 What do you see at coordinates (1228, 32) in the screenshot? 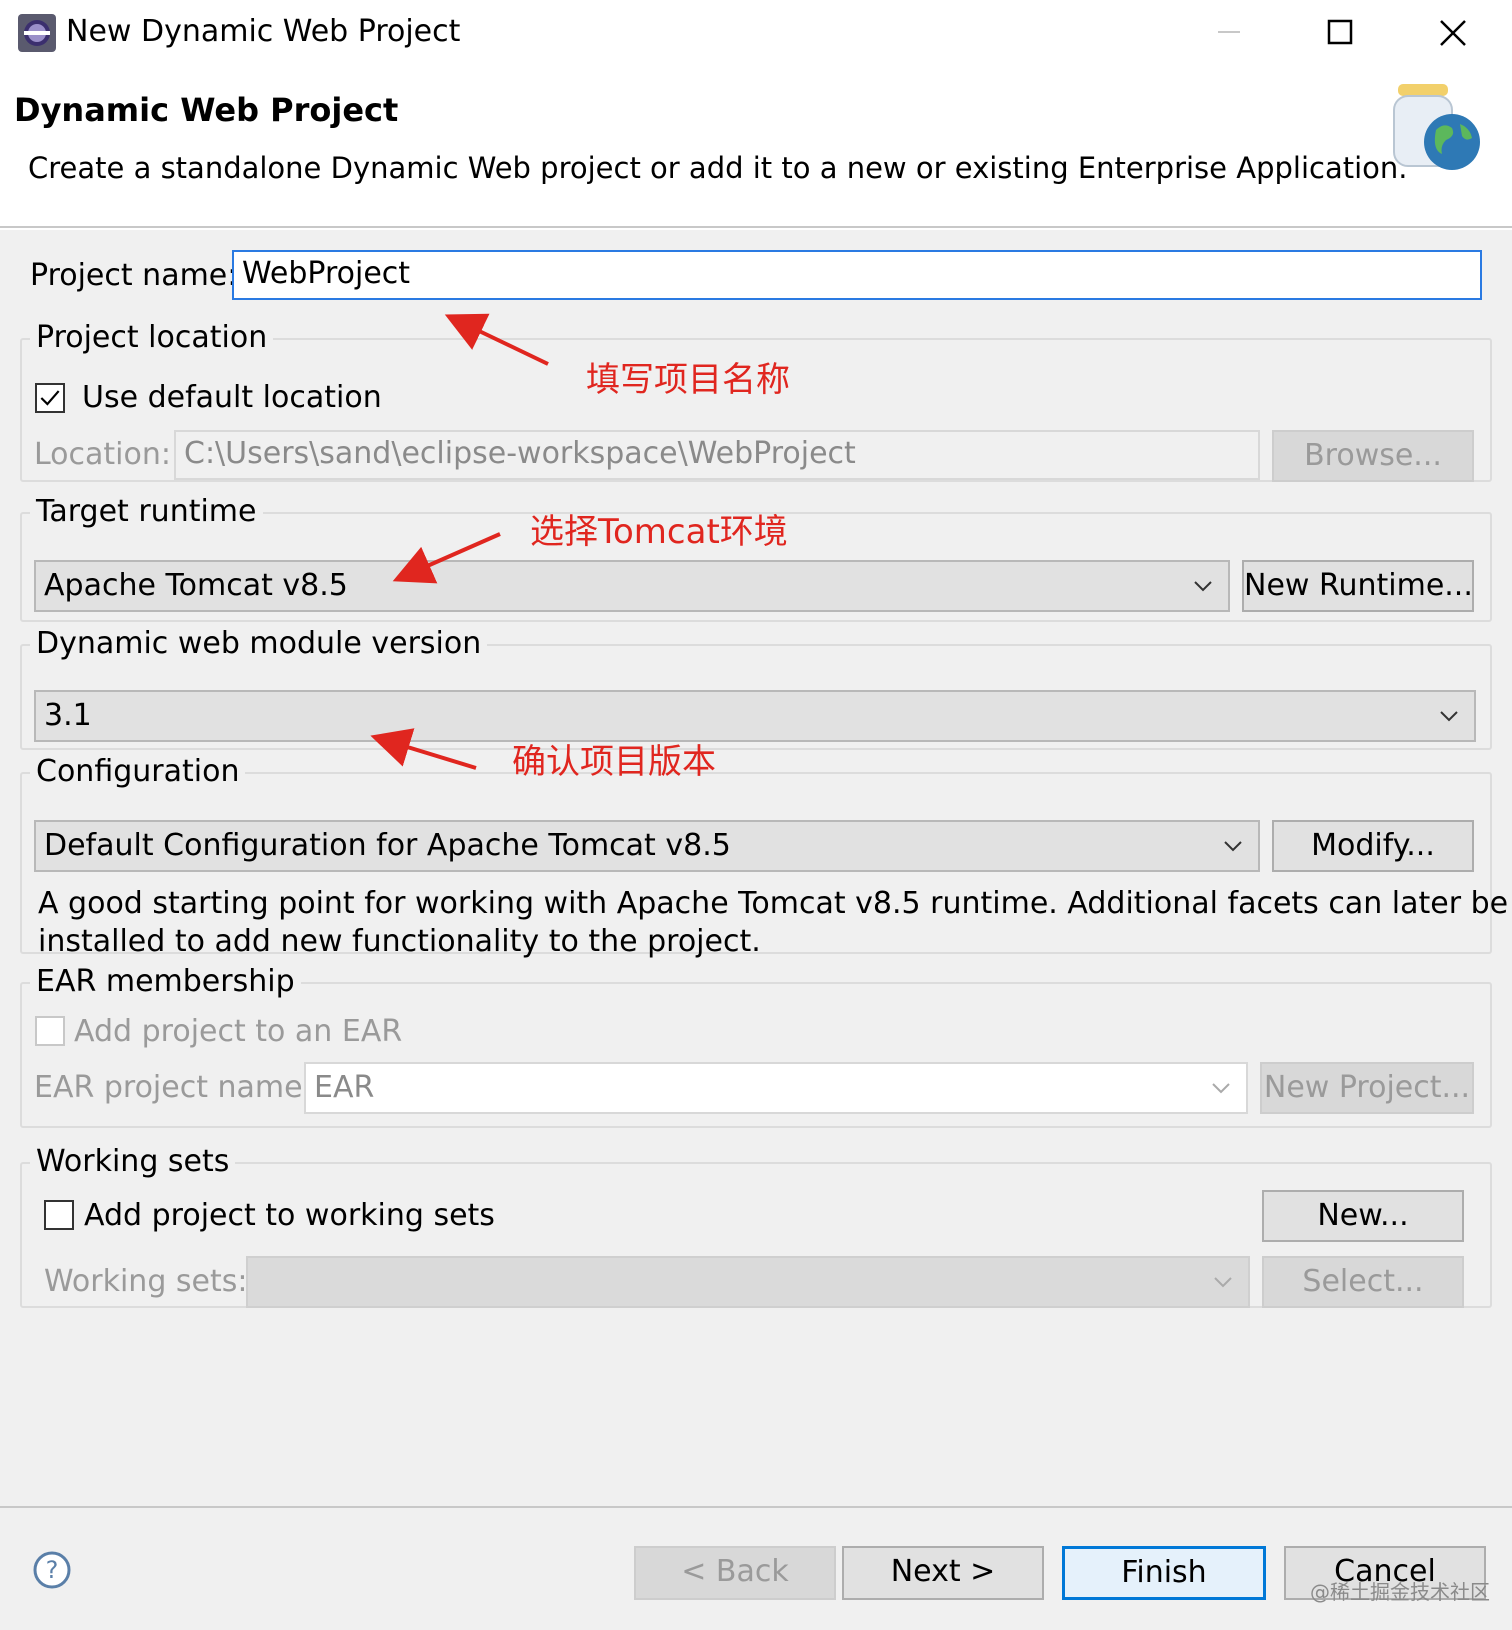
I see `minimize-icon` at bounding box center [1228, 32].